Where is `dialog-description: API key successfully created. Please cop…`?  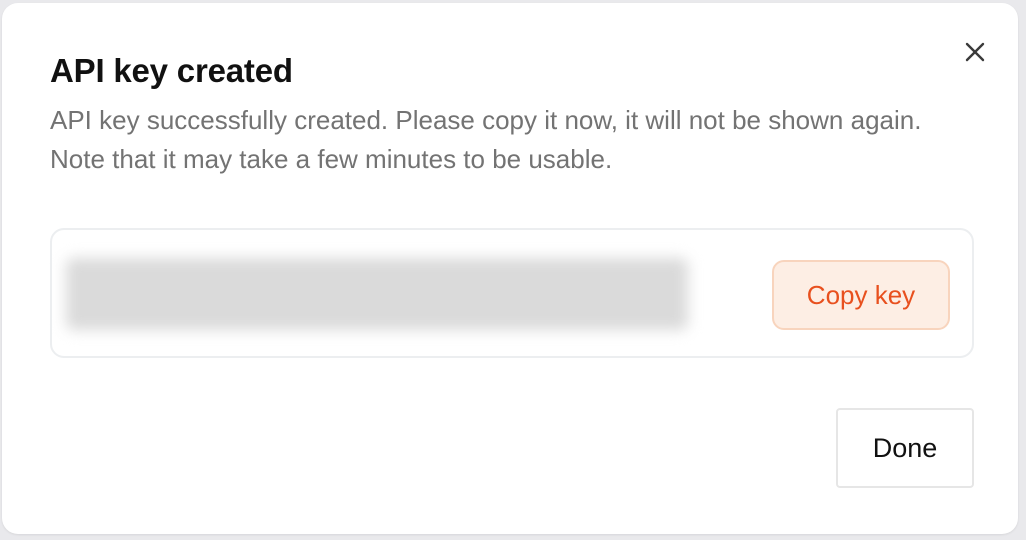
dialog-description: API key successfully created. Please cop… is located at coordinates (486, 139).